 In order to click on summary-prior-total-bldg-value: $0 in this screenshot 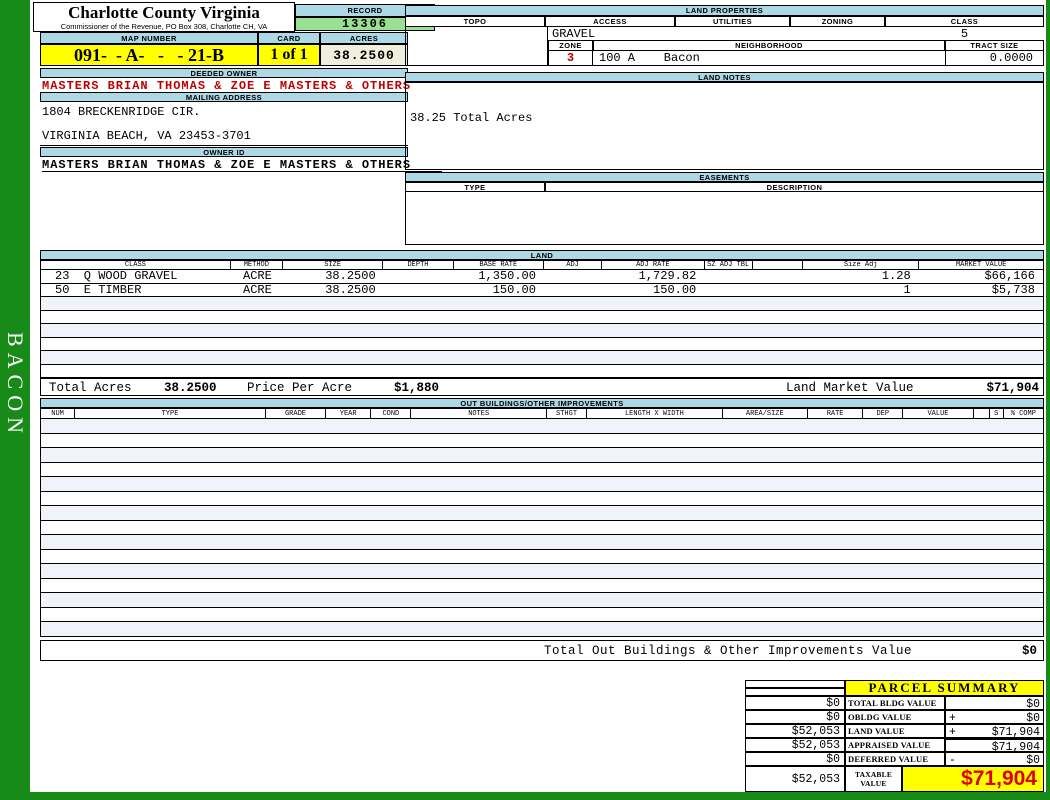, I will do `click(795, 703)`.